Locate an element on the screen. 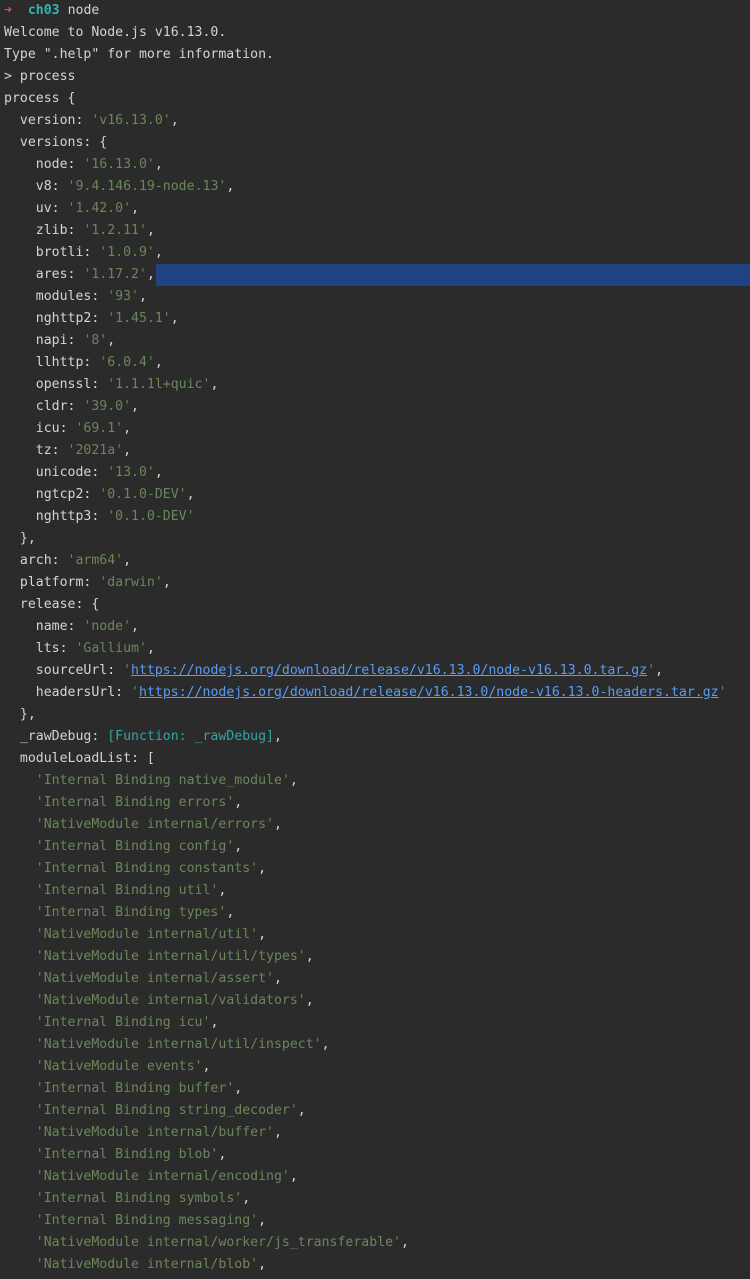 The height and width of the screenshot is (1279, 750). output-line: 'Internal Binding messaging', is located at coordinates (377, 1221).